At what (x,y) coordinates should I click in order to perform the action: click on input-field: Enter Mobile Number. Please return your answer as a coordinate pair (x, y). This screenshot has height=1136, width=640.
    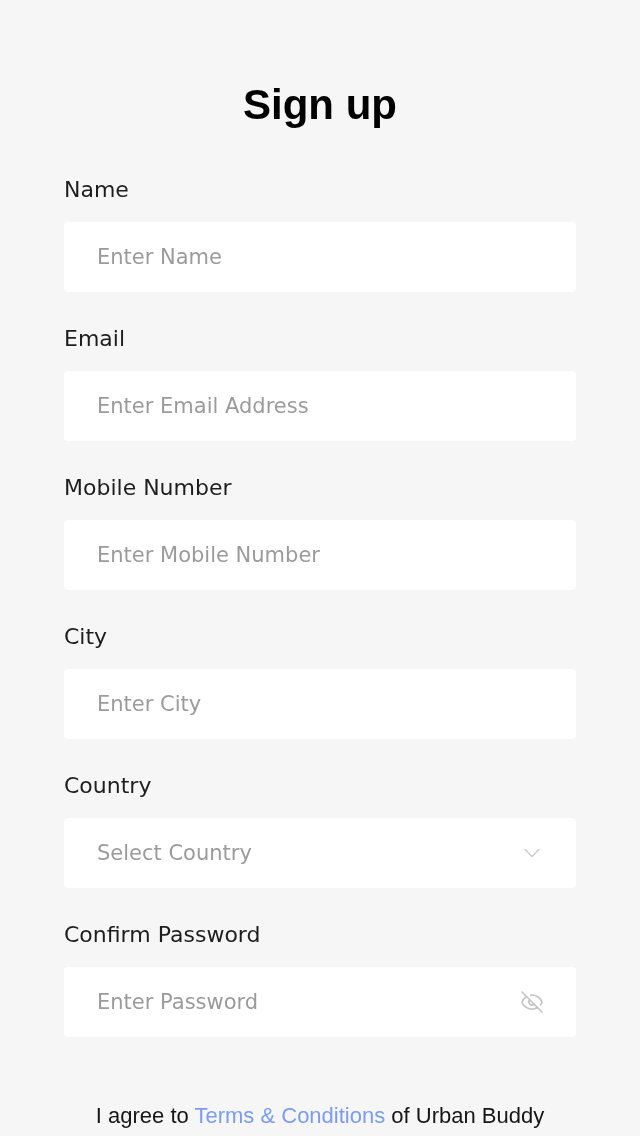
    Looking at the image, I should click on (320, 555).